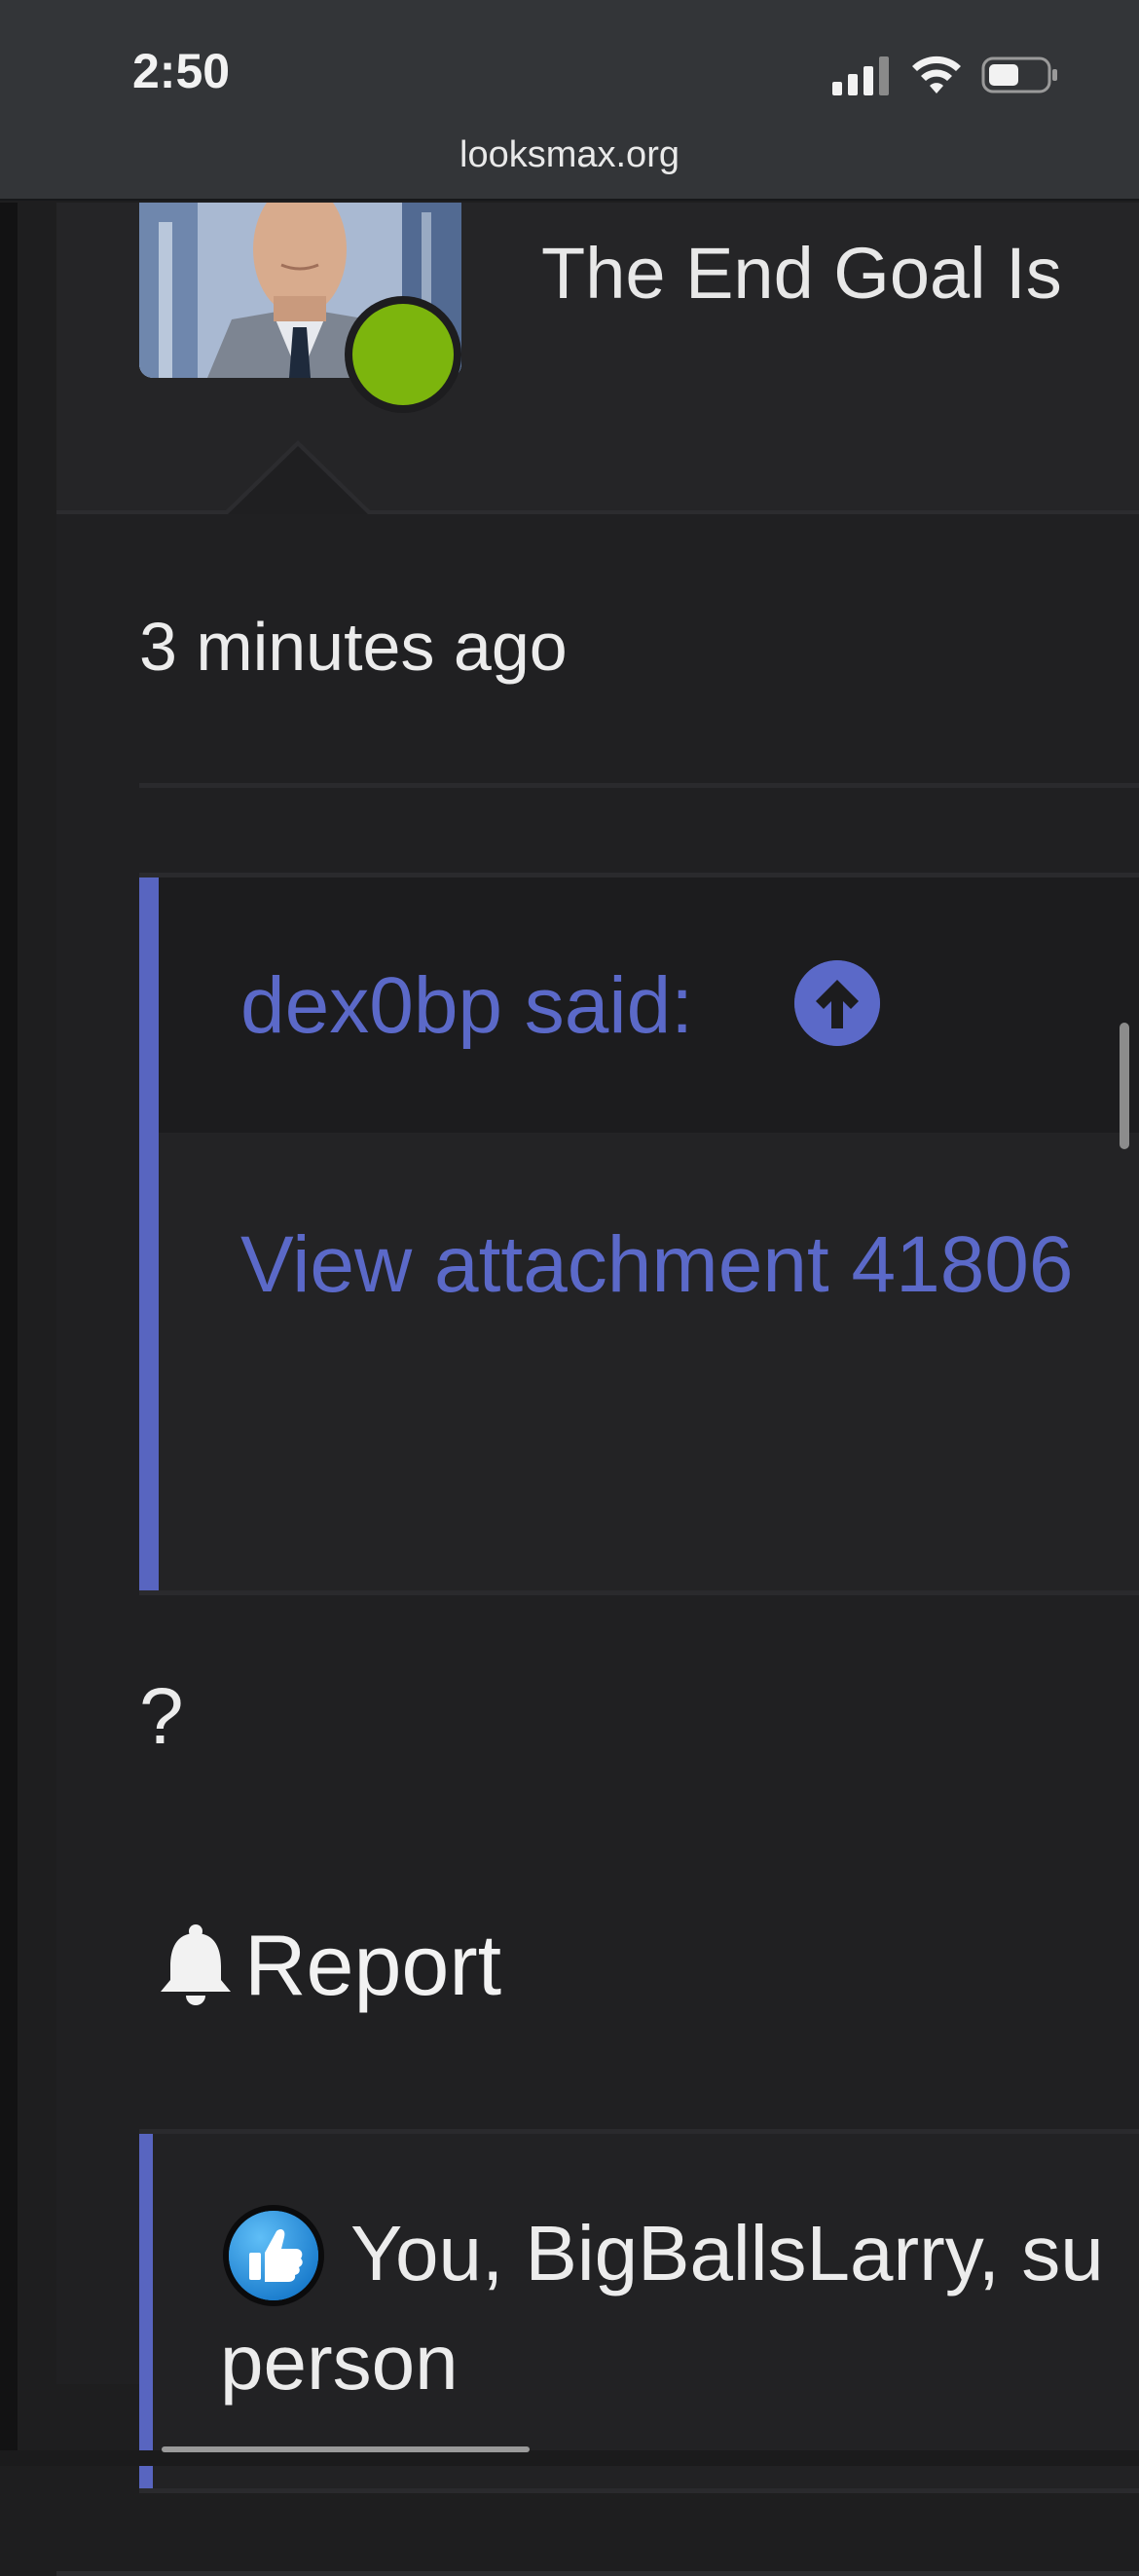 The height and width of the screenshot is (2576, 1139). I want to click on report-link: Report, so click(330, 1965).